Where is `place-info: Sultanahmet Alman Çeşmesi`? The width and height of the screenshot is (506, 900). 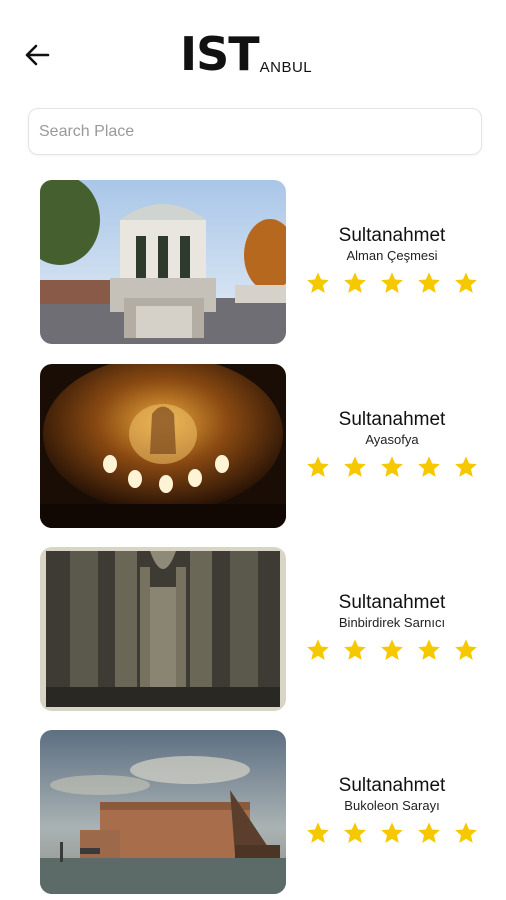 place-info: Sultanahmet Alman Çeşmesi is located at coordinates (392, 262).